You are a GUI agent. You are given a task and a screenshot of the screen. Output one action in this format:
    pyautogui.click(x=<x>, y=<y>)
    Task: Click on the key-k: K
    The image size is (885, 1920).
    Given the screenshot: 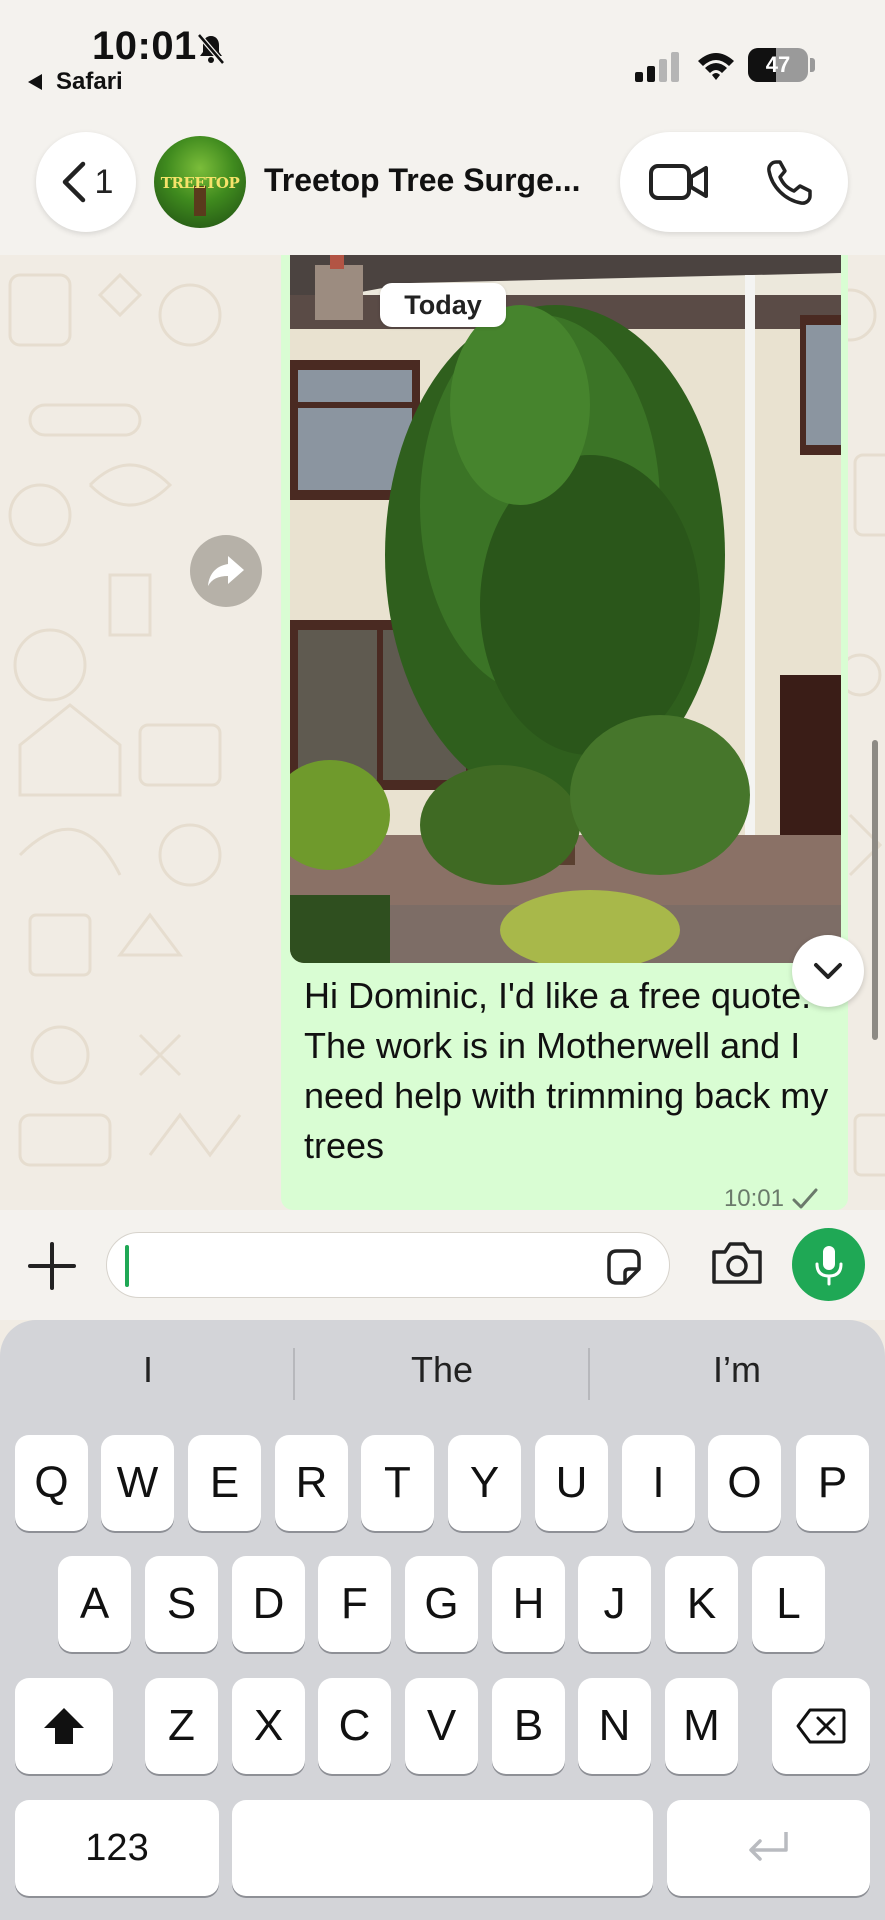 What is the action you would take?
    pyautogui.click(x=701, y=1604)
    